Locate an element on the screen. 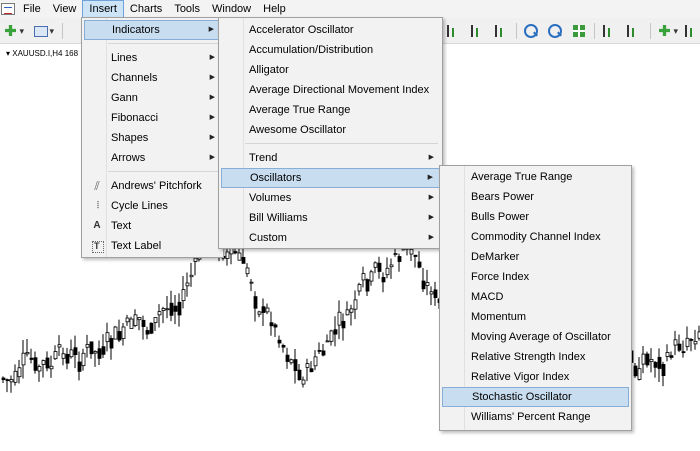 The image size is (700, 451). menu-item-label: Relative Vigor Index is located at coordinates (520, 377).